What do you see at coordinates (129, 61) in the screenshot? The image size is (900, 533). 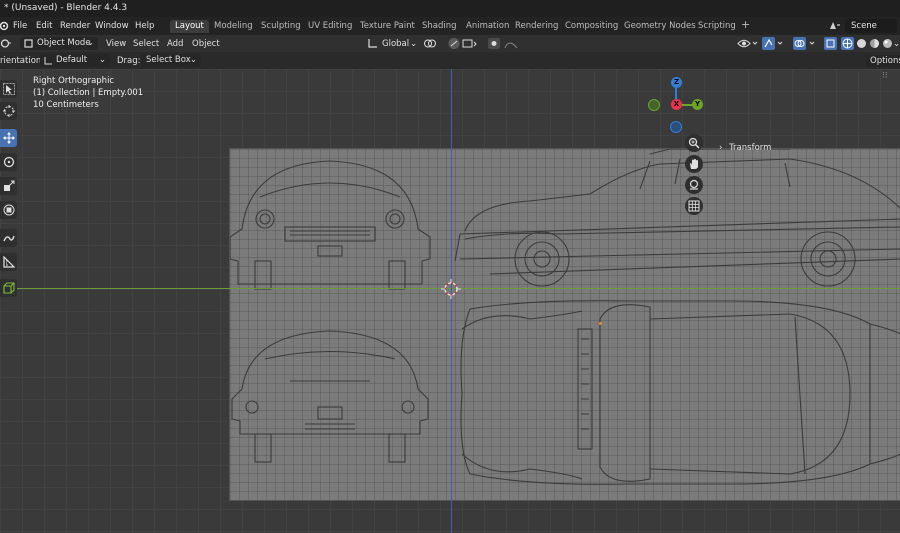 I see `drag-label: Drag:` at bounding box center [129, 61].